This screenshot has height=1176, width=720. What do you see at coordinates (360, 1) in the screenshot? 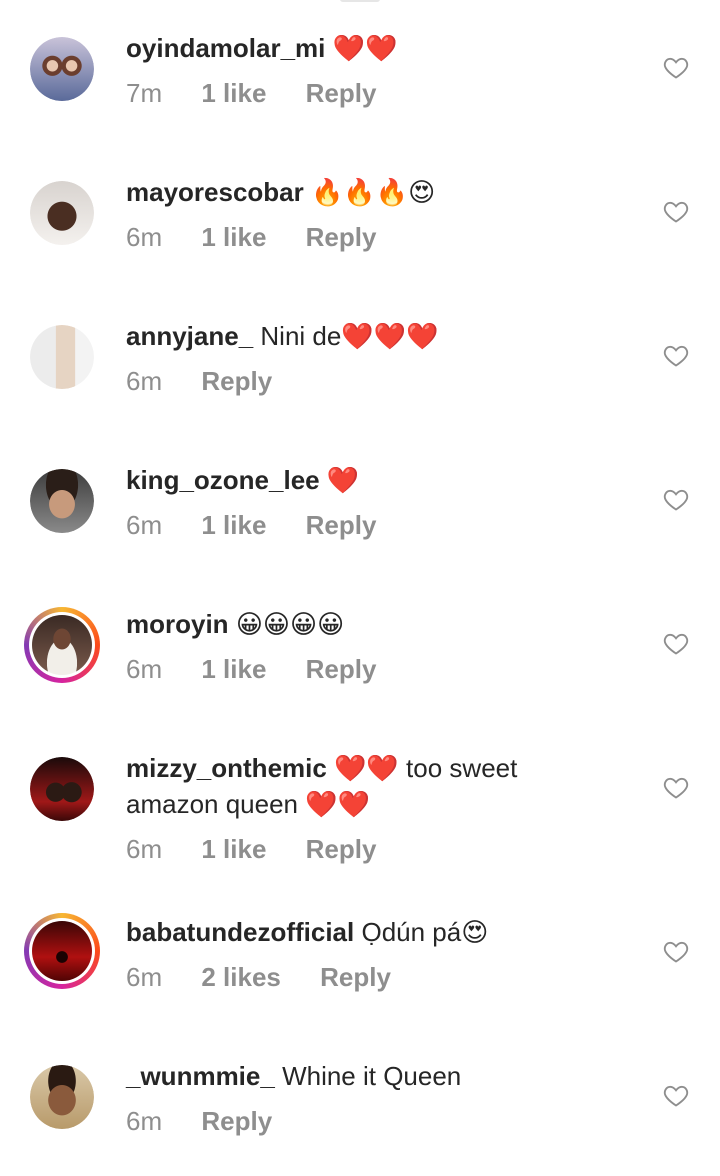
I see `previous-item-edge` at bounding box center [360, 1].